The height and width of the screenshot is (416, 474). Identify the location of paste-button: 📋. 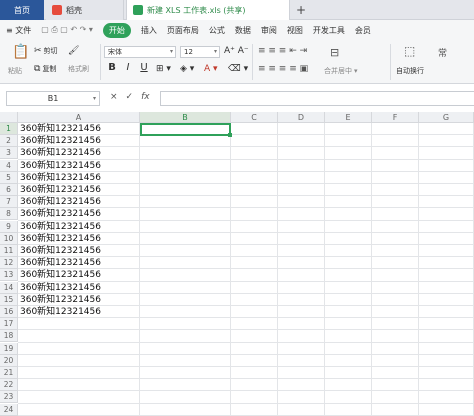
(21, 52).